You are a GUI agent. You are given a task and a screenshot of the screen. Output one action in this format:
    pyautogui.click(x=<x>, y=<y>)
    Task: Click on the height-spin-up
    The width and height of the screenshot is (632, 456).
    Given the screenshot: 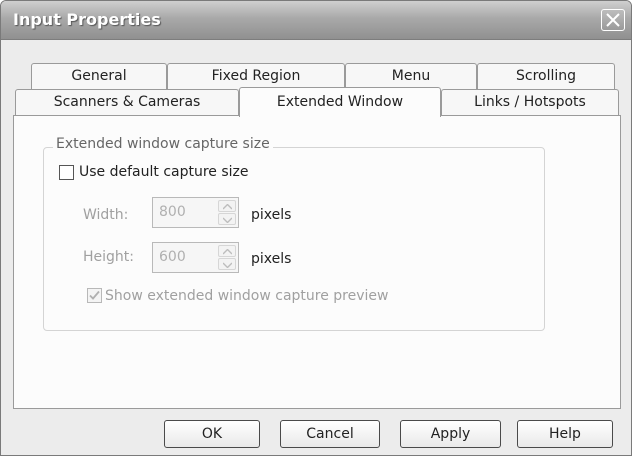 What is the action you would take?
    pyautogui.click(x=227, y=251)
    